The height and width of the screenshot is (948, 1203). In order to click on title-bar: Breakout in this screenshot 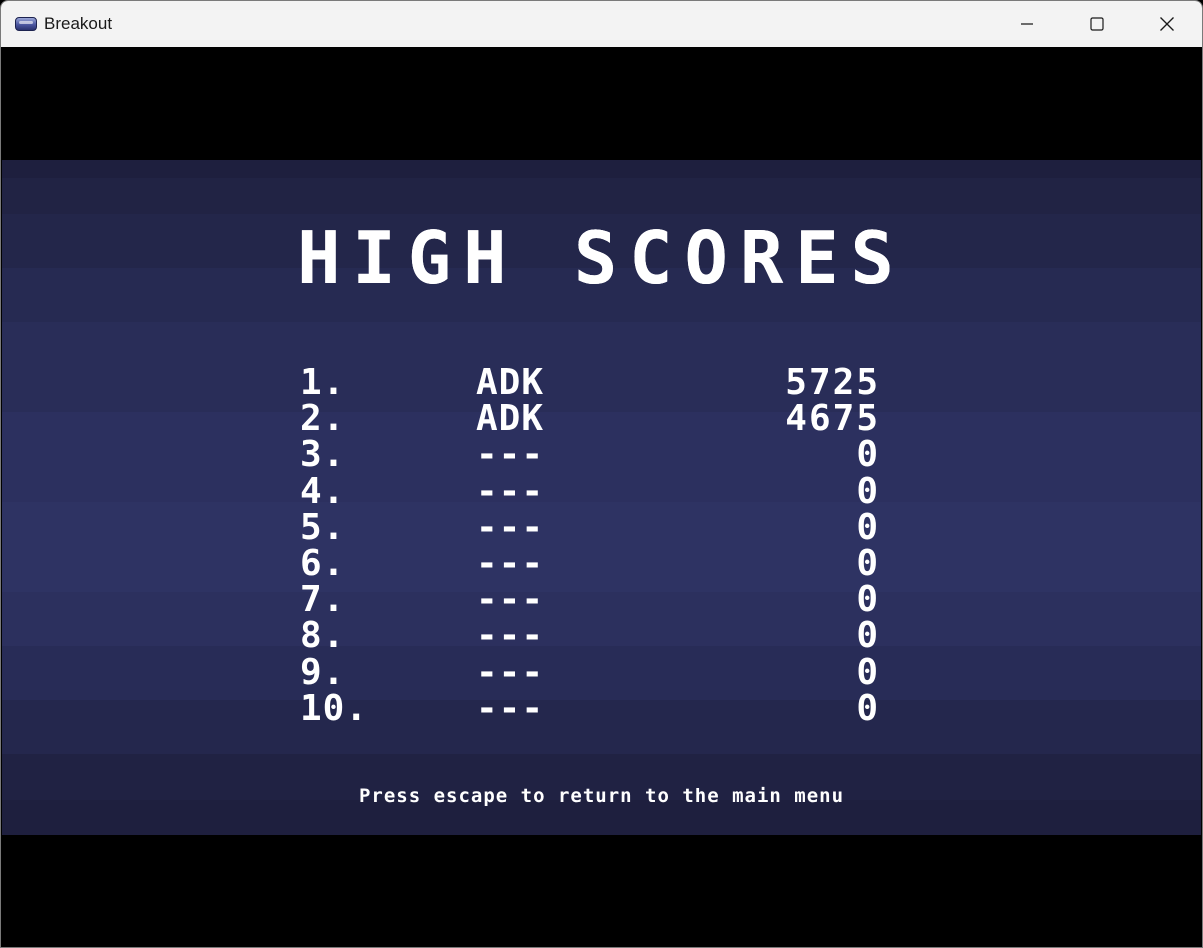, I will do `click(601, 24)`.